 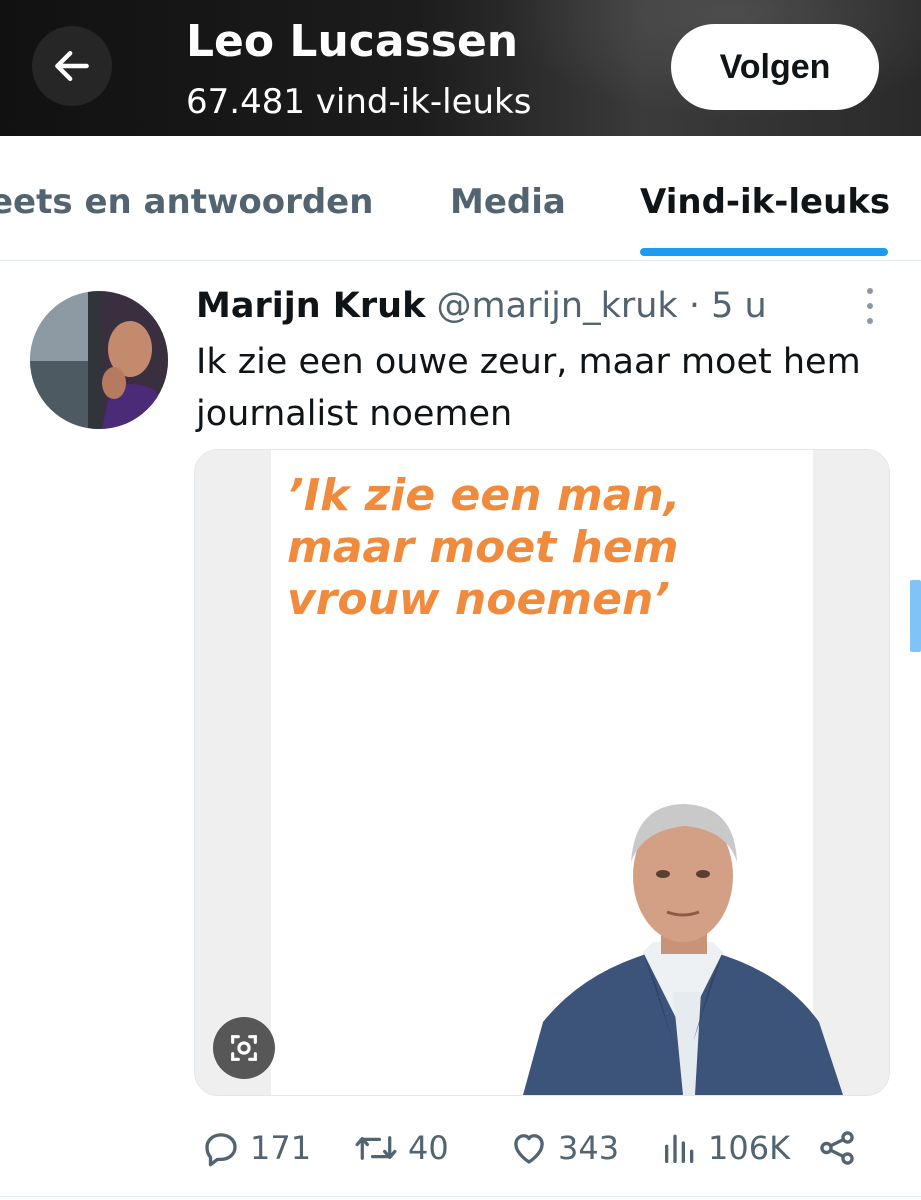 What do you see at coordinates (310, 306) in the screenshot?
I see `author-name: Marijn Kruk` at bounding box center [310, 306].